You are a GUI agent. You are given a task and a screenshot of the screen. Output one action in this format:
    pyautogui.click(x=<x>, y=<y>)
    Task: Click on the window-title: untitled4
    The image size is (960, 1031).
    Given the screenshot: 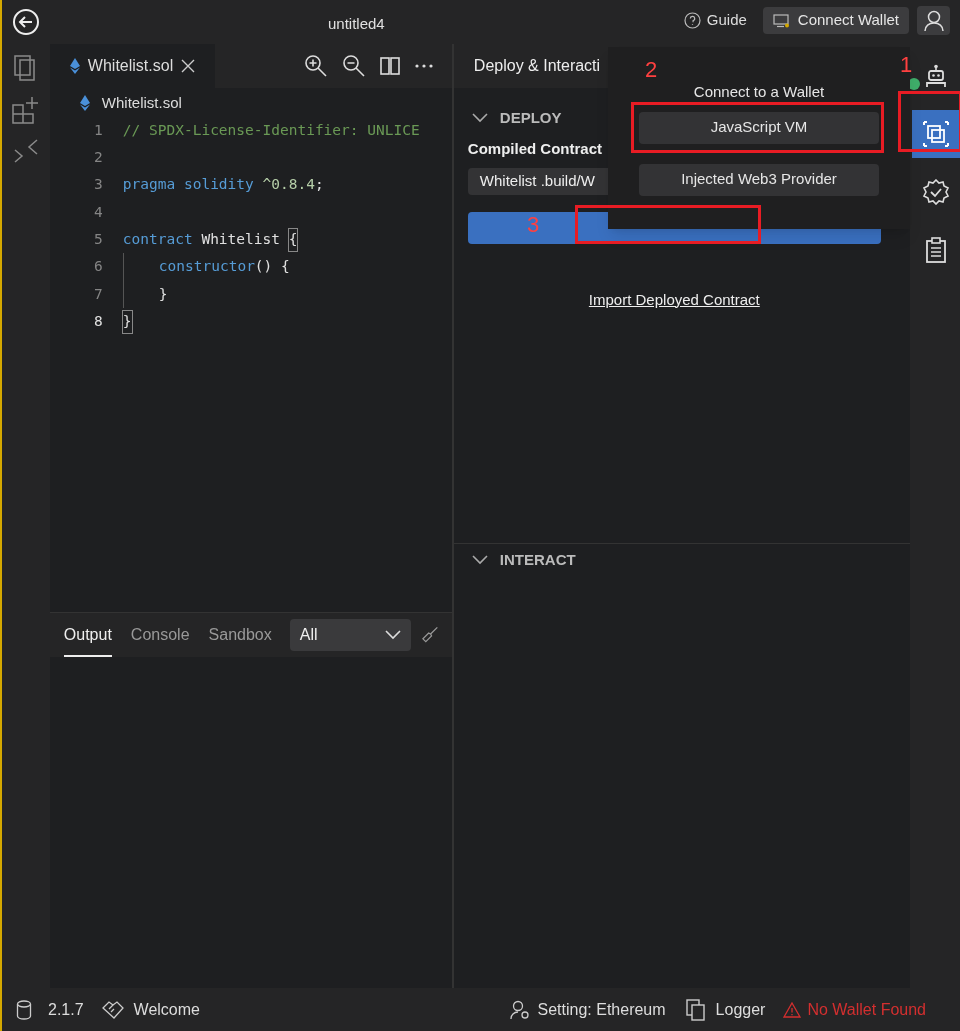 What is the action you would take?
    pyautogui.click(x=356, y=24)
    